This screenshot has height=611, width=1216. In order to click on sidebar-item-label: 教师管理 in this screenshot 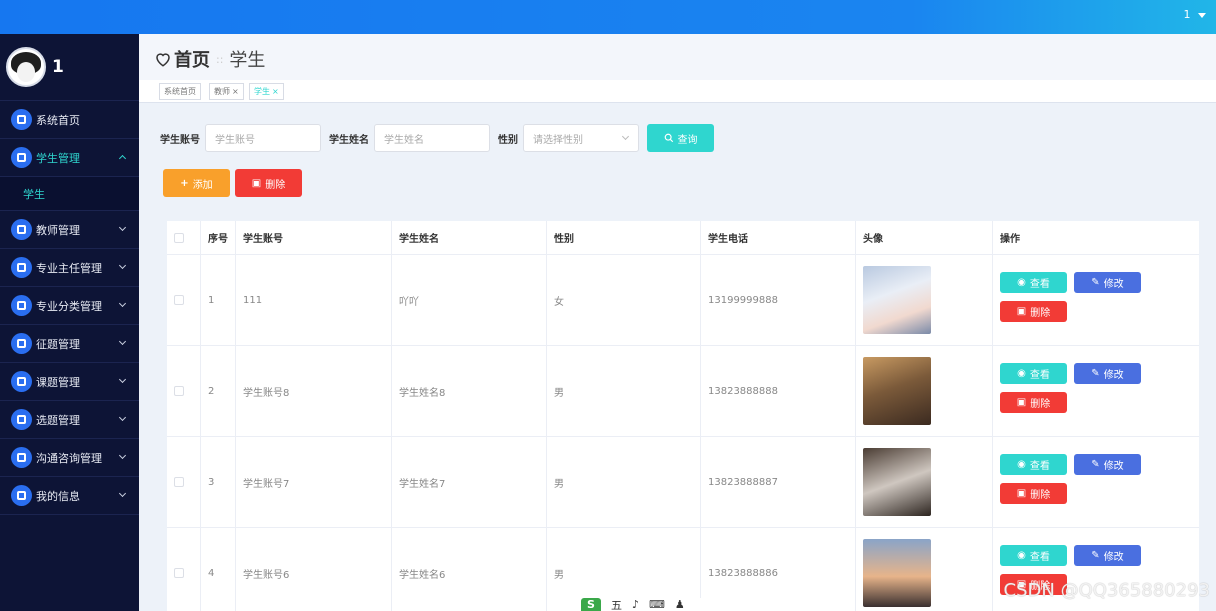, I will do `click(58, 230)`.